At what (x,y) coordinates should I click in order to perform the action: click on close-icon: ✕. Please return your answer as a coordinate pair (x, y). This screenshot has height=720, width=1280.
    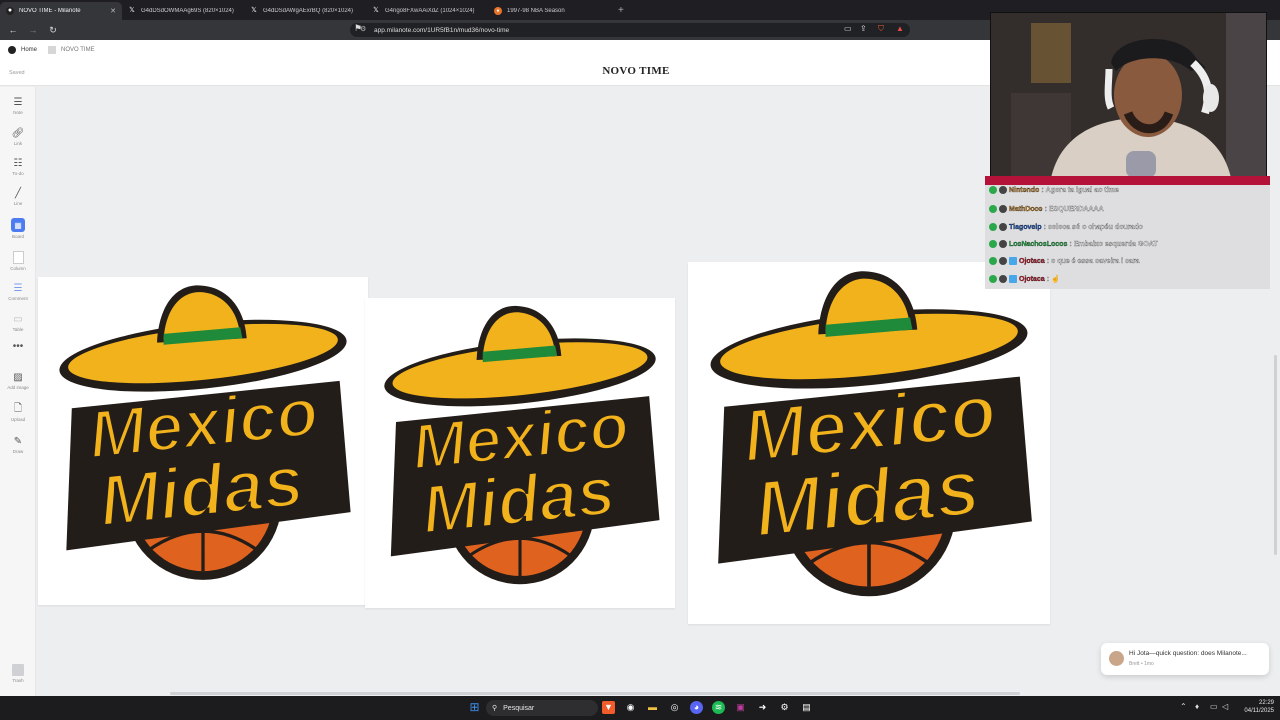
    Looking at the image, I should click on (113, 11).